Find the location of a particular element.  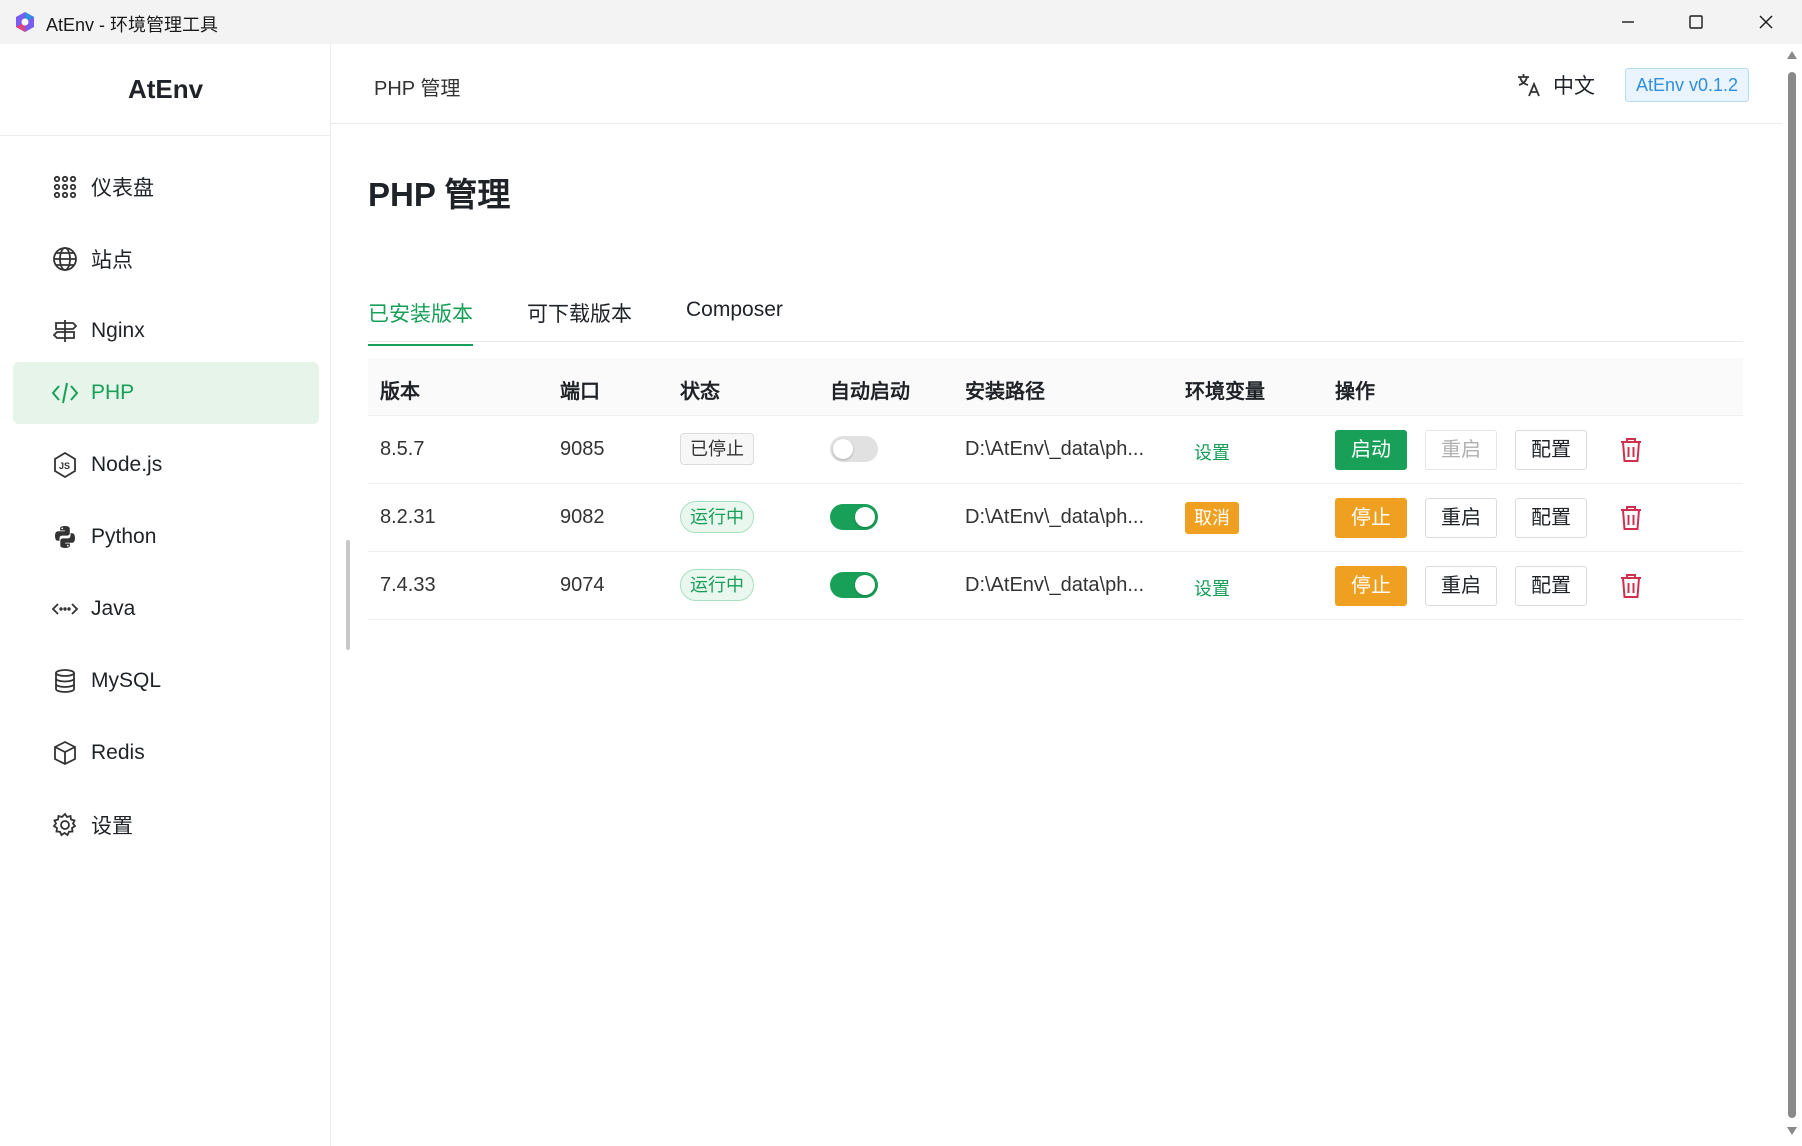

maximize-icon is located at coordinates (1696, 22).